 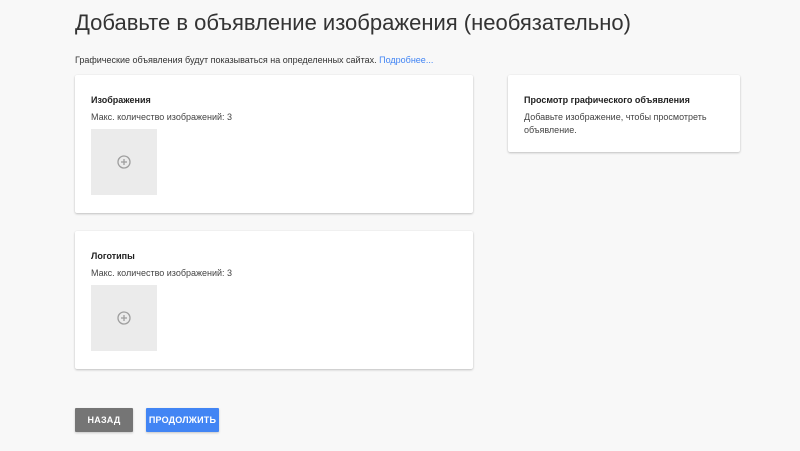 I want to click on ad-preview-title: Просмотр графического объявления, so click(x=607, y=100).